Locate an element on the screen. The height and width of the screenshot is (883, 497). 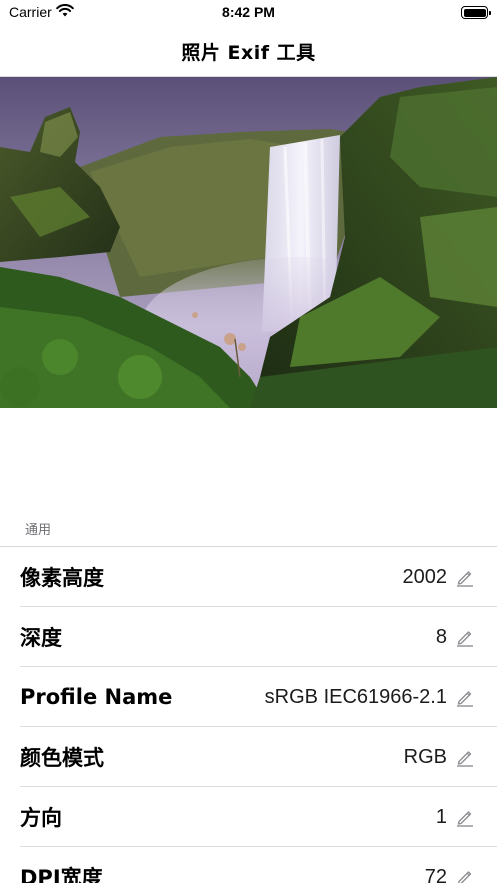
row-value: sRGB IEC61966-2.1 is located at coordinates (355, 696).